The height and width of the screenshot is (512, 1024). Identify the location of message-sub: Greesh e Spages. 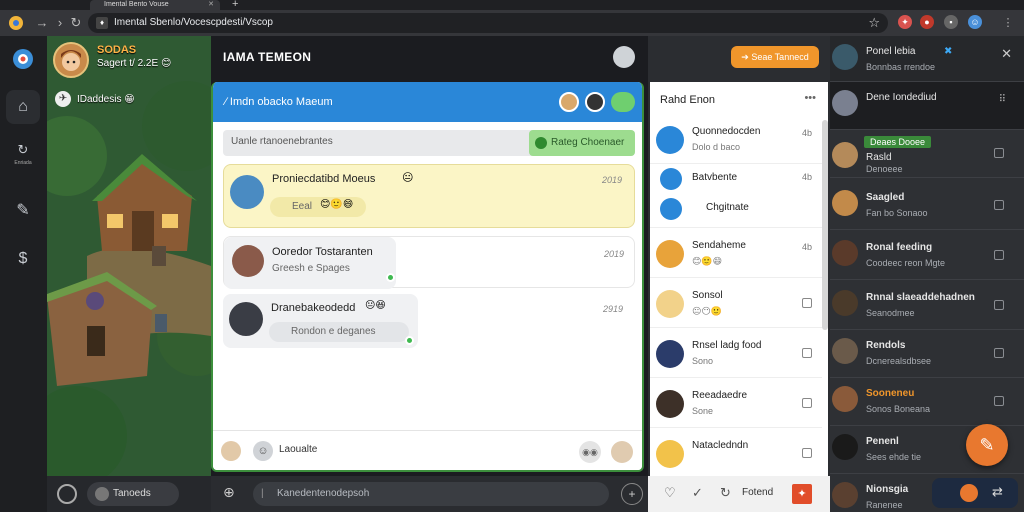
(311, 268).